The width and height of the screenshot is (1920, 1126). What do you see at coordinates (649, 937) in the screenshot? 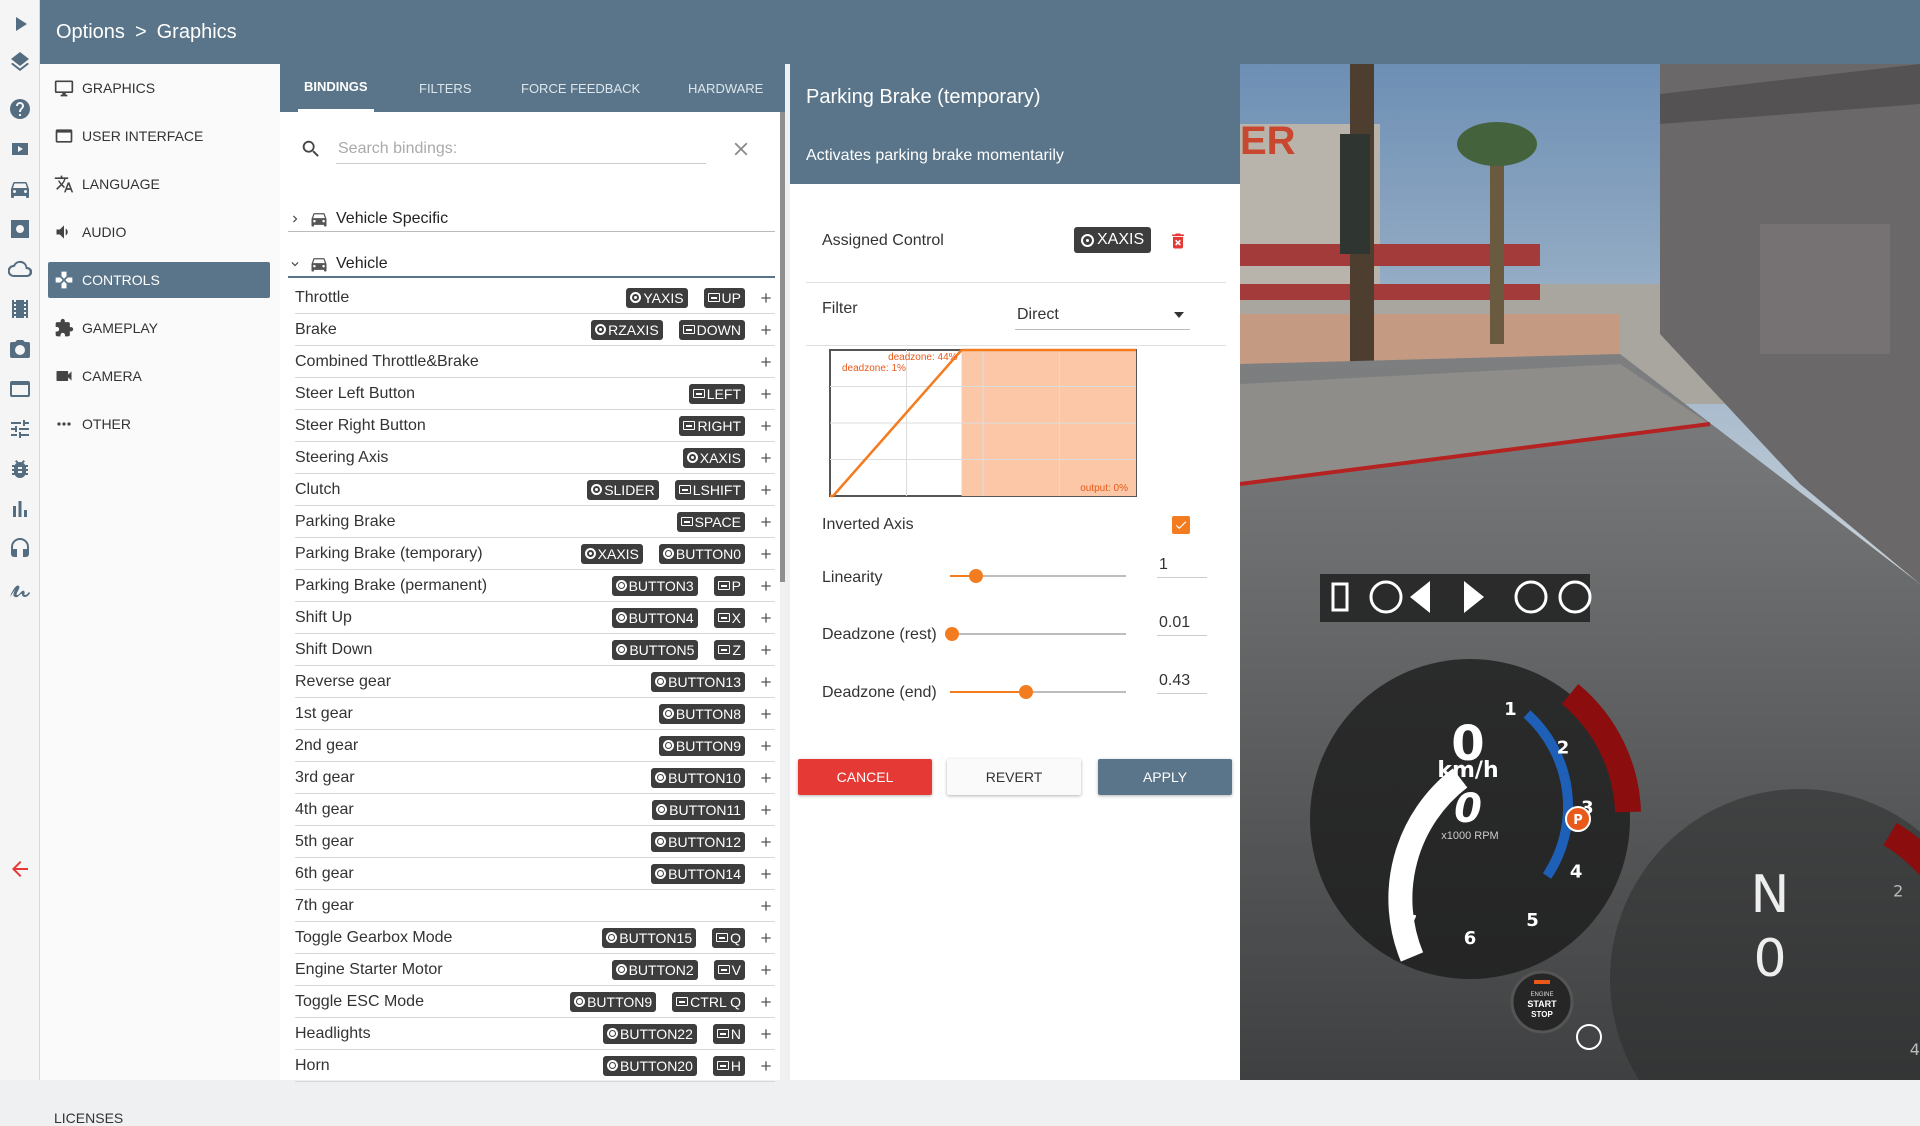
I see `binding-chip: BUTTON15` at bounding box center [649, 937].